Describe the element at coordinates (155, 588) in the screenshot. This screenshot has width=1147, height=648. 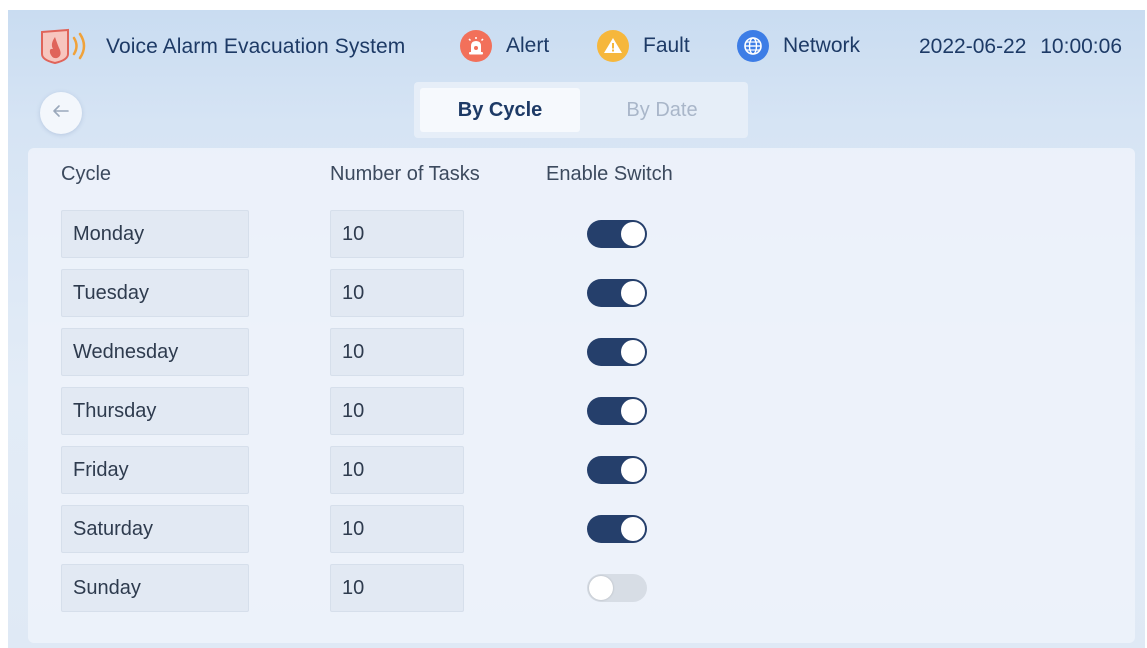
I see `day-cell: Sunday` at that location.